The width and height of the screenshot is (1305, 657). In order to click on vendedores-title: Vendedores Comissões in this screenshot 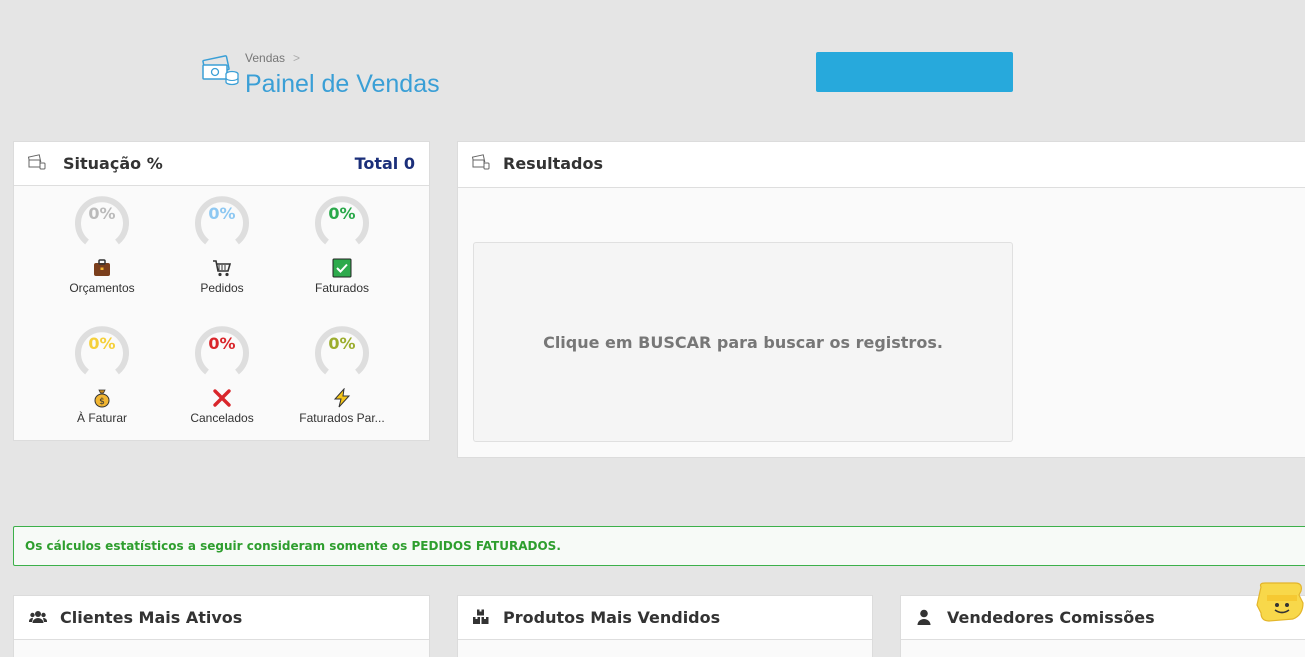, I will do `click(1051, 617)`.